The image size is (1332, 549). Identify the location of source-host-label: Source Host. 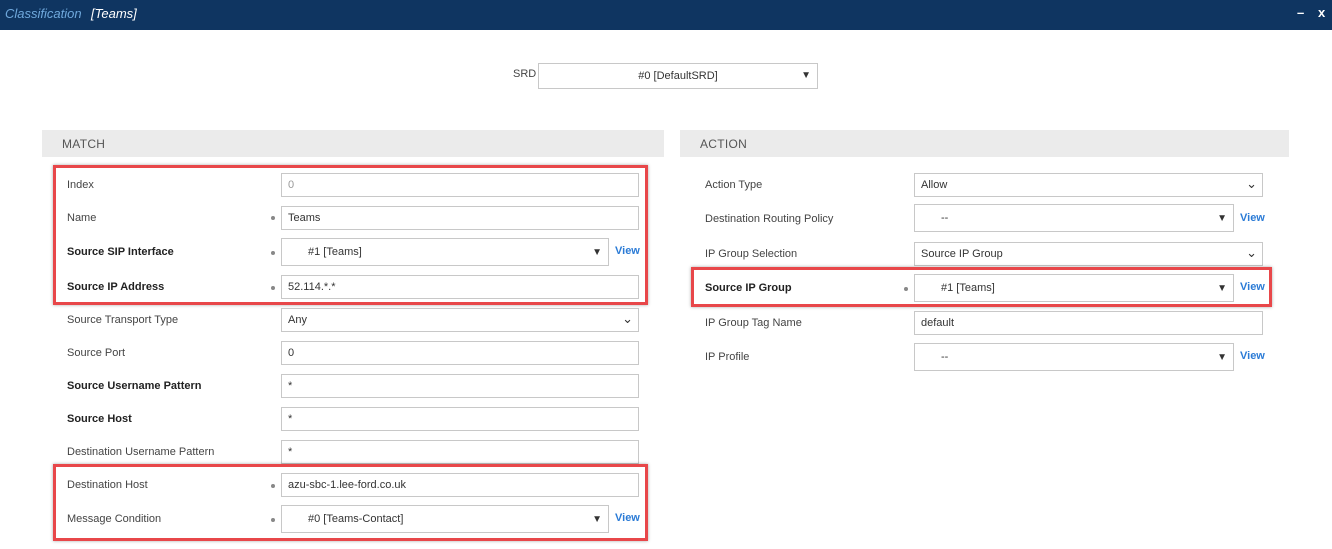
(99, 419).